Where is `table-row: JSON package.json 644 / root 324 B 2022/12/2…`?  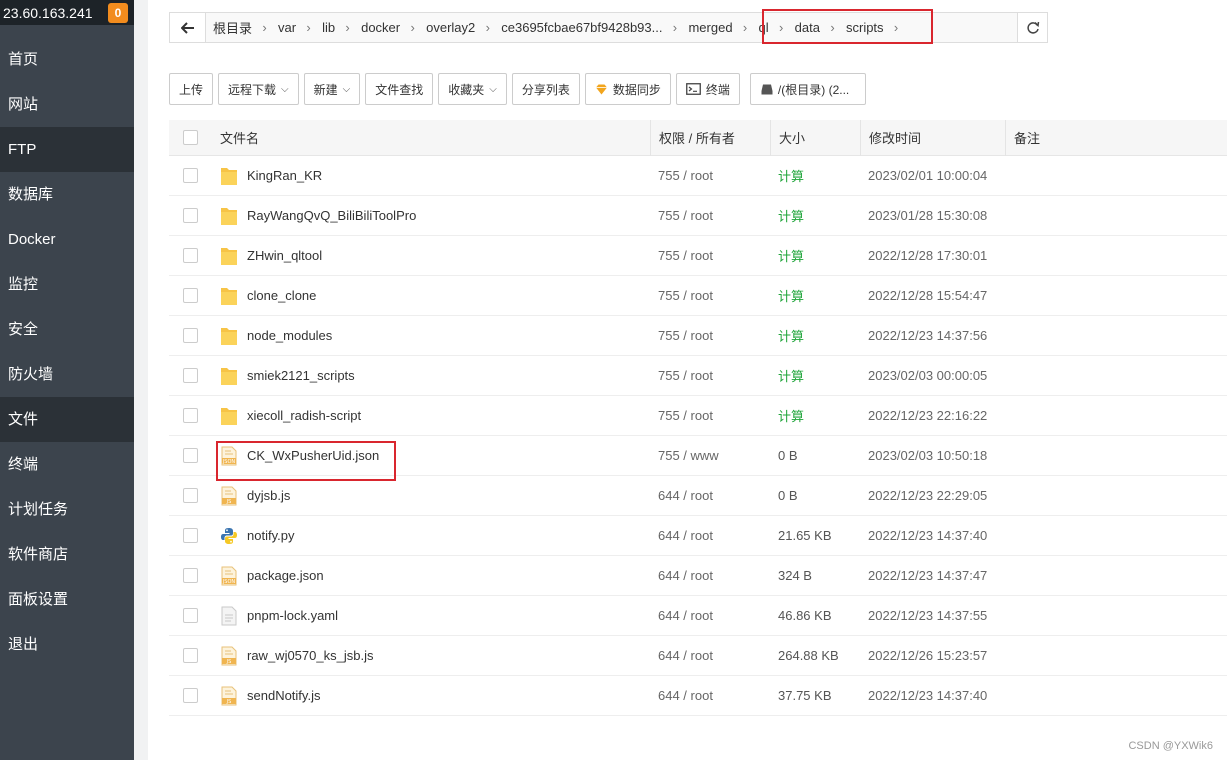 table-row: JSON package.json 644 / root 324 B 2022/12/2… is located at coordinates (698, 576).